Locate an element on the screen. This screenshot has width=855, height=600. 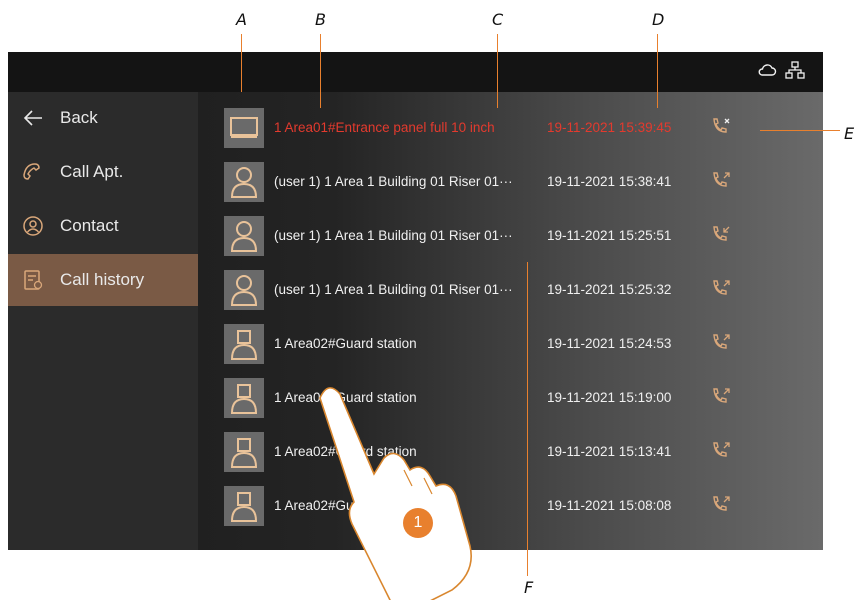
cloud-icon is located at coordinates (767, 70).